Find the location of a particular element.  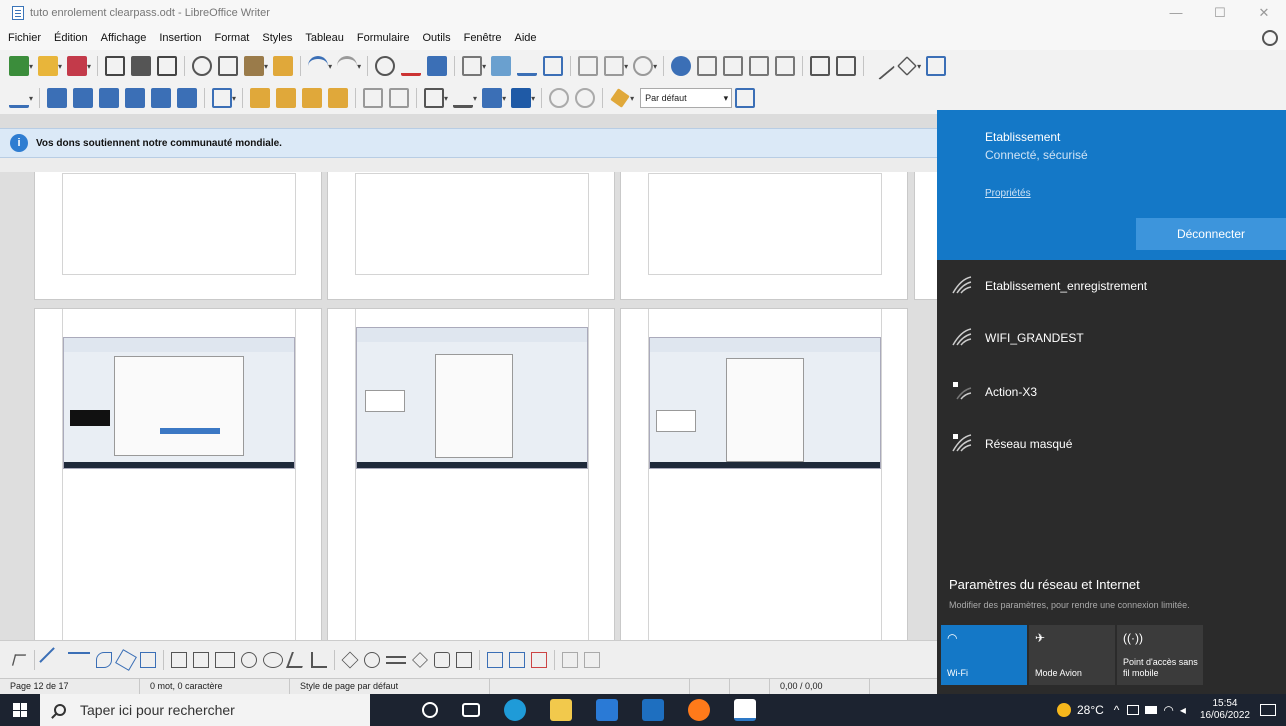

export-pdf-icon is located at coordinates (115, 66).